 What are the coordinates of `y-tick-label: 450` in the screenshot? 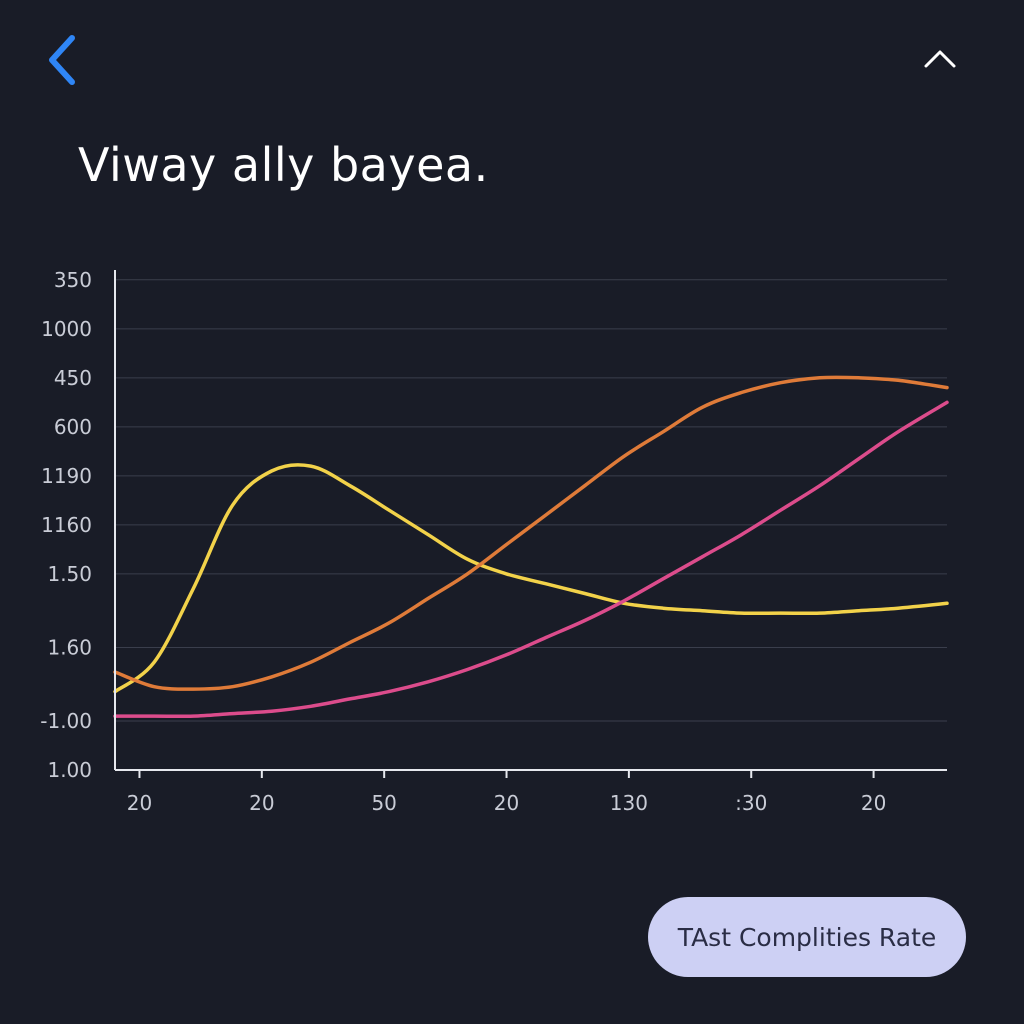 It's located at (73, 378).